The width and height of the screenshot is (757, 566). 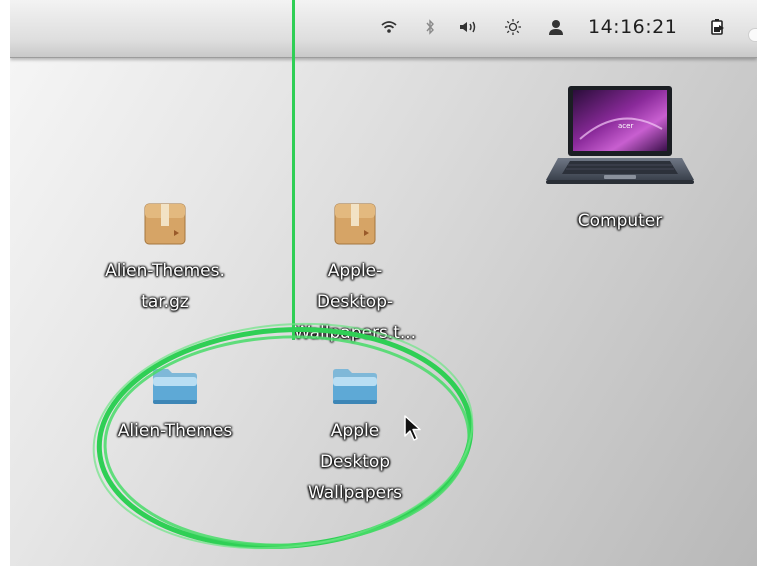 I want to click on icon-label: Computer, so click(x=620, y=221).